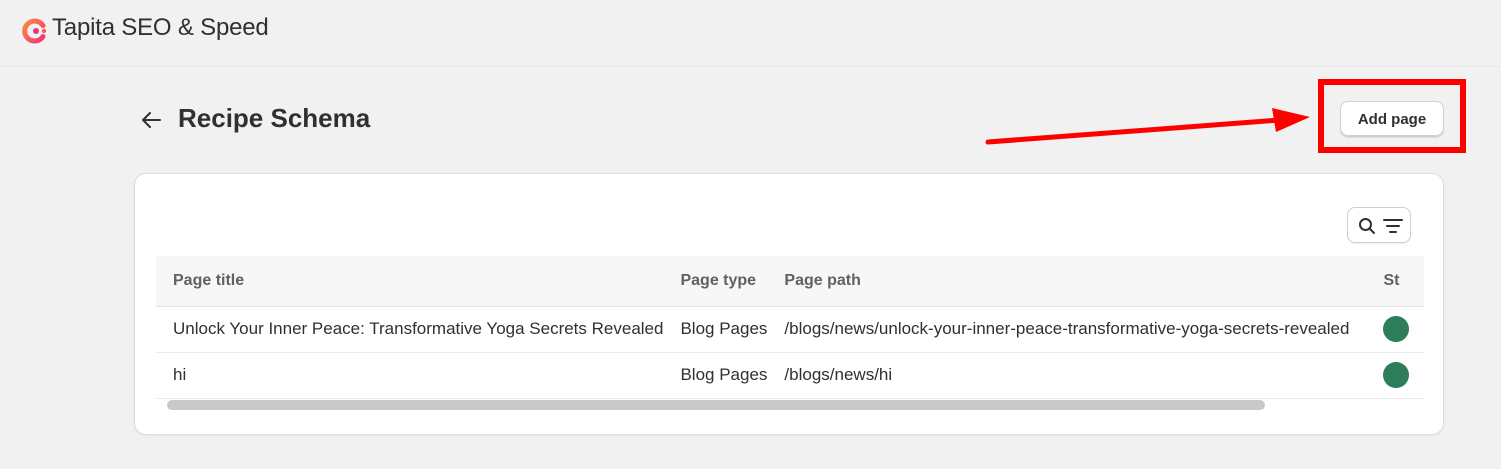 The width and height of the screenshot is (1501, 469). Describe the element at coordinates (1395, 281) in the screenshot. I see `column-header-status: St` at that location.